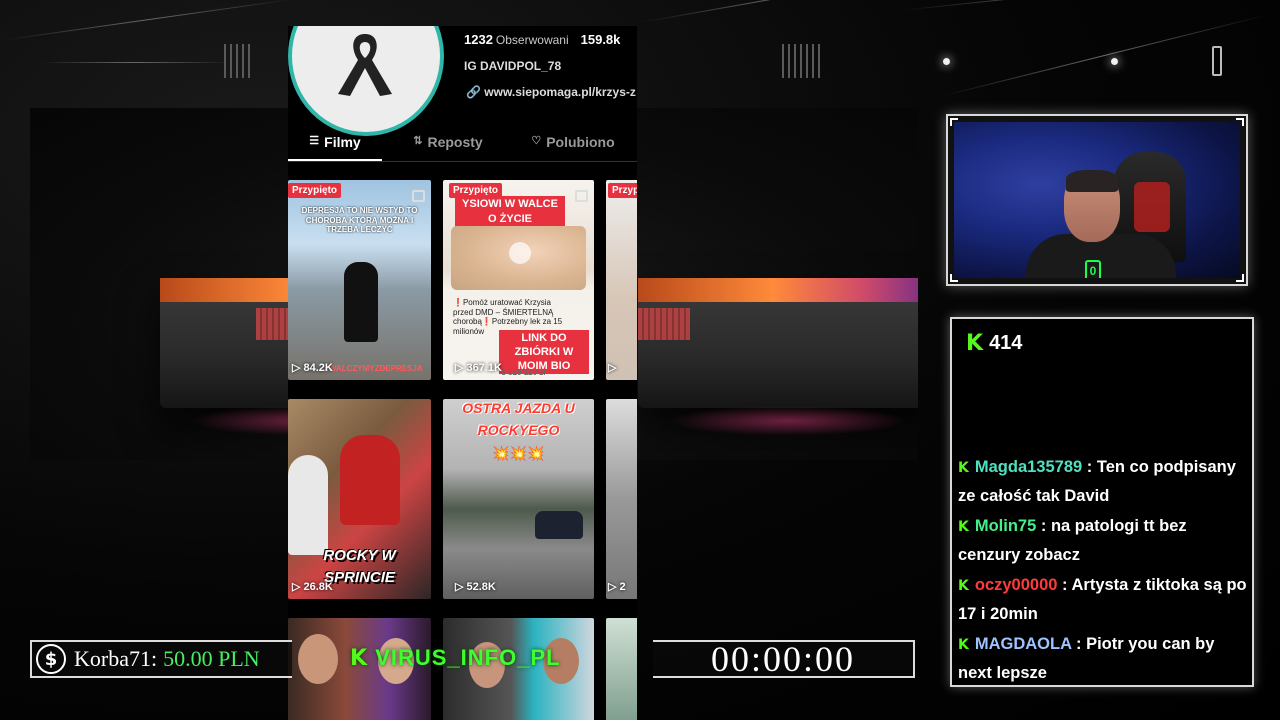 The image size is (1280, 720). I want to click on tab-reposty: ⇅ Reposty, so click(448, 141).